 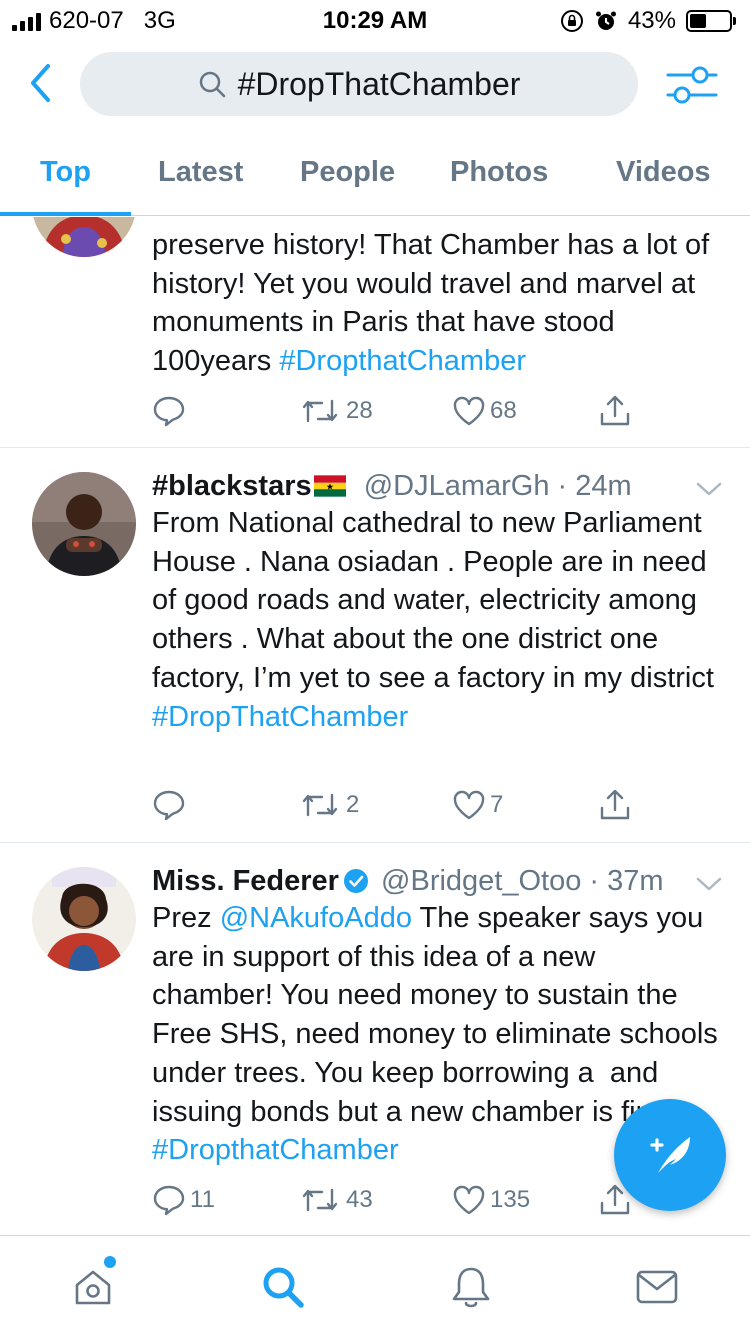 I want to click on alarm-icon, so click(x=605, y=20).